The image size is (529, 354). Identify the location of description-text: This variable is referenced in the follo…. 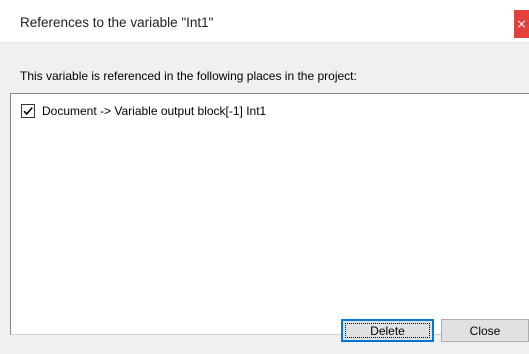
(188, 76).